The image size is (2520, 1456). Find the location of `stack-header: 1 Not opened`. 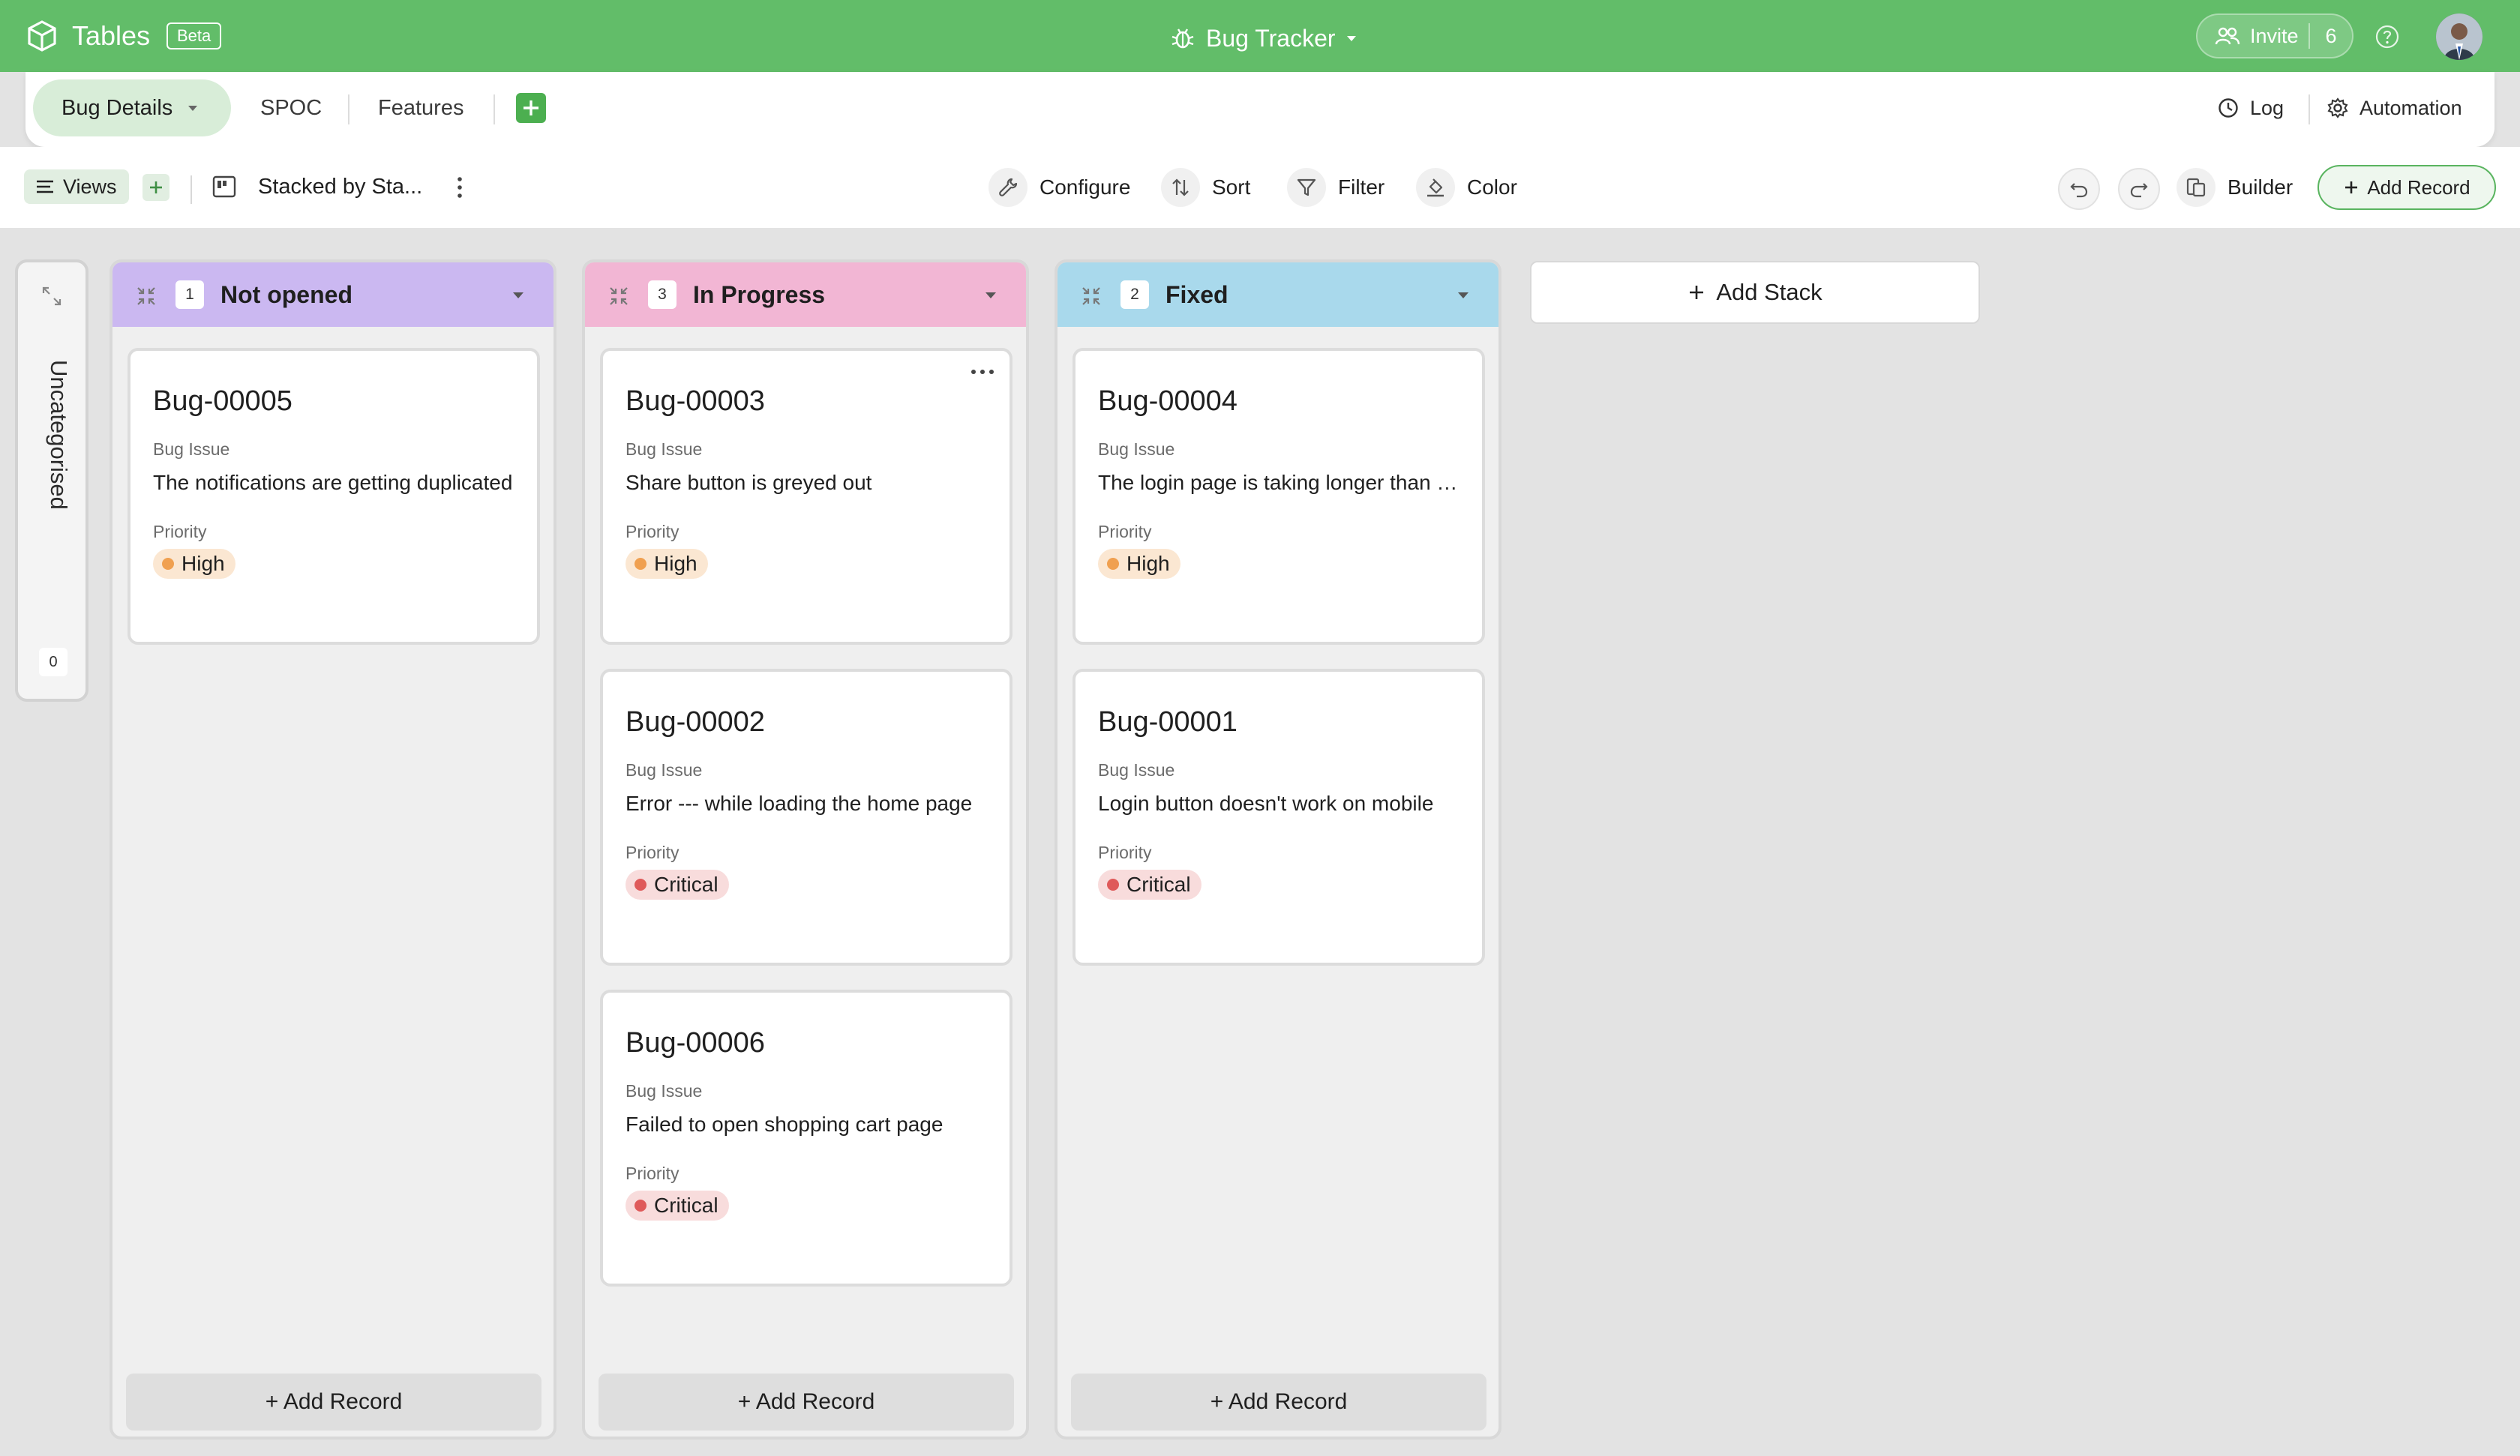

stack-header: 1 Not opened is located at coordinates (333, 294).